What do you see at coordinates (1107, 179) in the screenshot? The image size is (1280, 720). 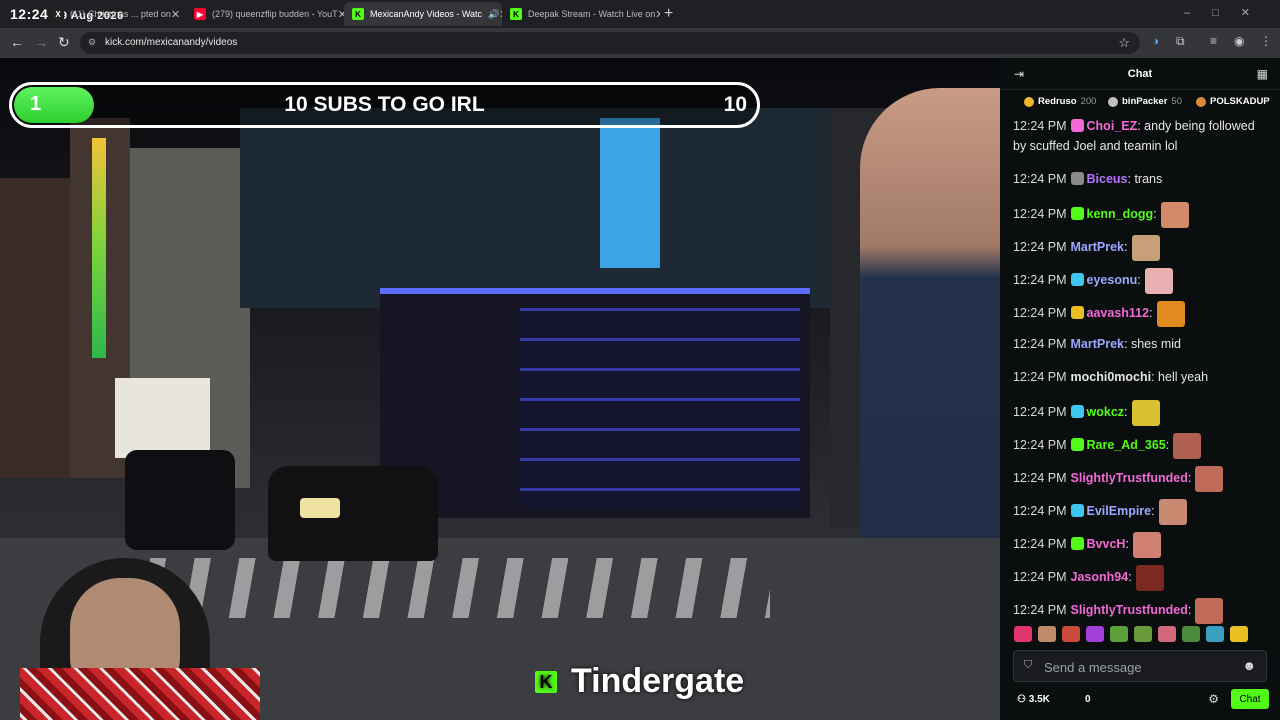 I see `message-username: Biceus` at bounding box center [1107, 179].